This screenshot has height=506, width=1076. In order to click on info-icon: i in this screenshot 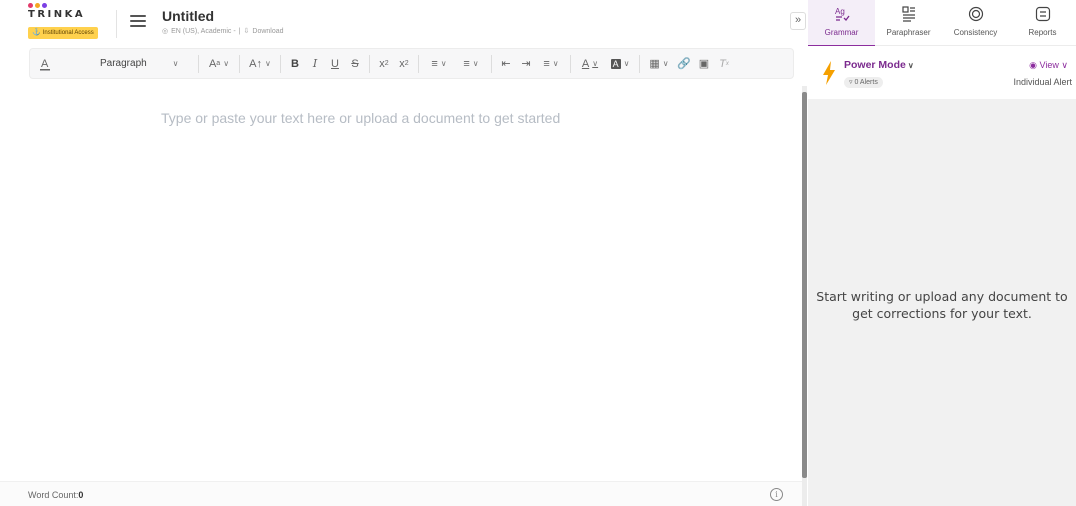, I will do `click(776, 494)`.